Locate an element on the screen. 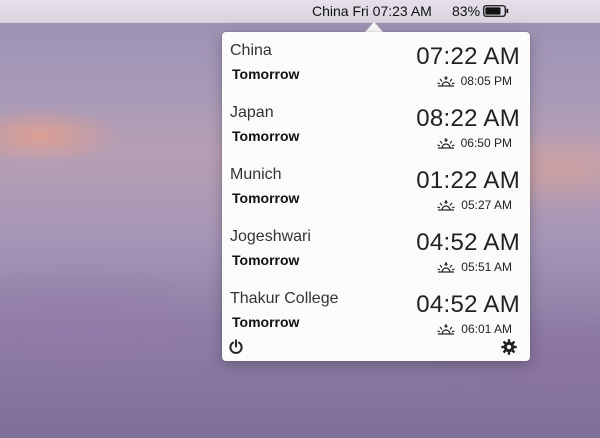 This screenshot has height=438, width=600. menubar-world-clock: China Fri 07:23 AM is located at coordinates (372, 11).